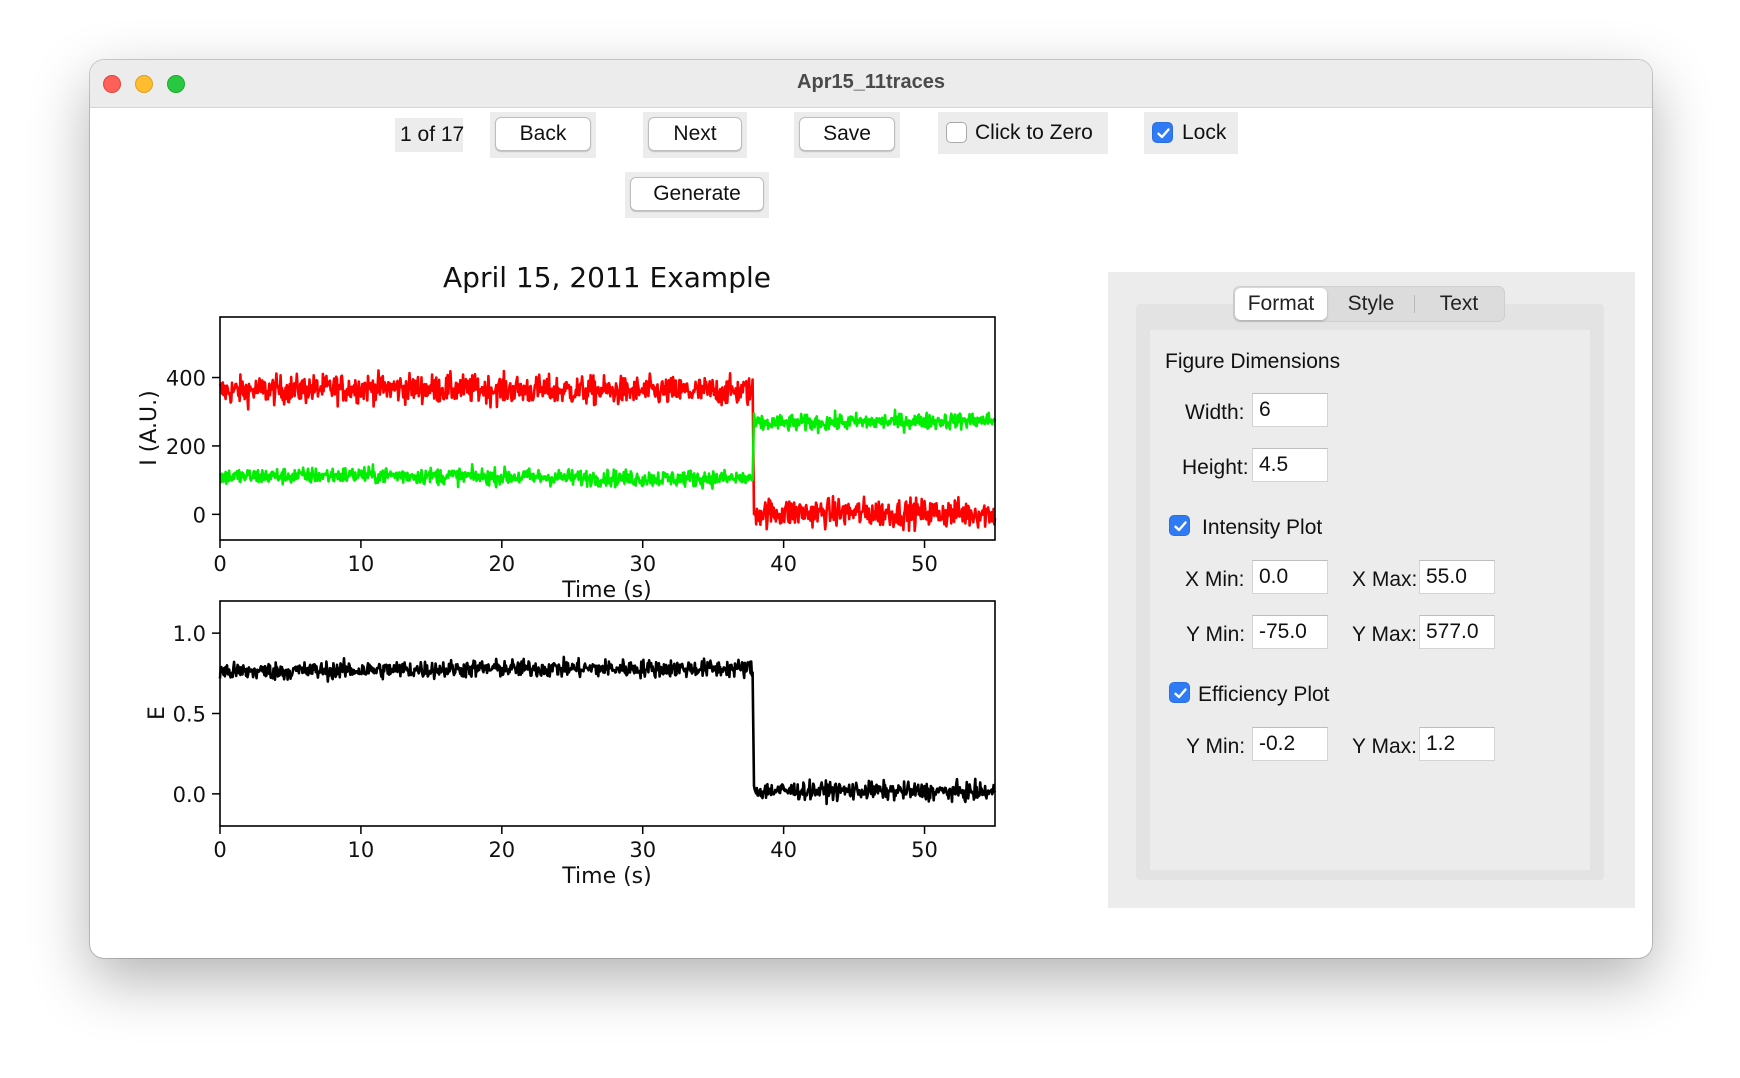 The image size is (1740, 1078). I want to click on chart-title: April 15, 2011 Example, so click(607, 277).